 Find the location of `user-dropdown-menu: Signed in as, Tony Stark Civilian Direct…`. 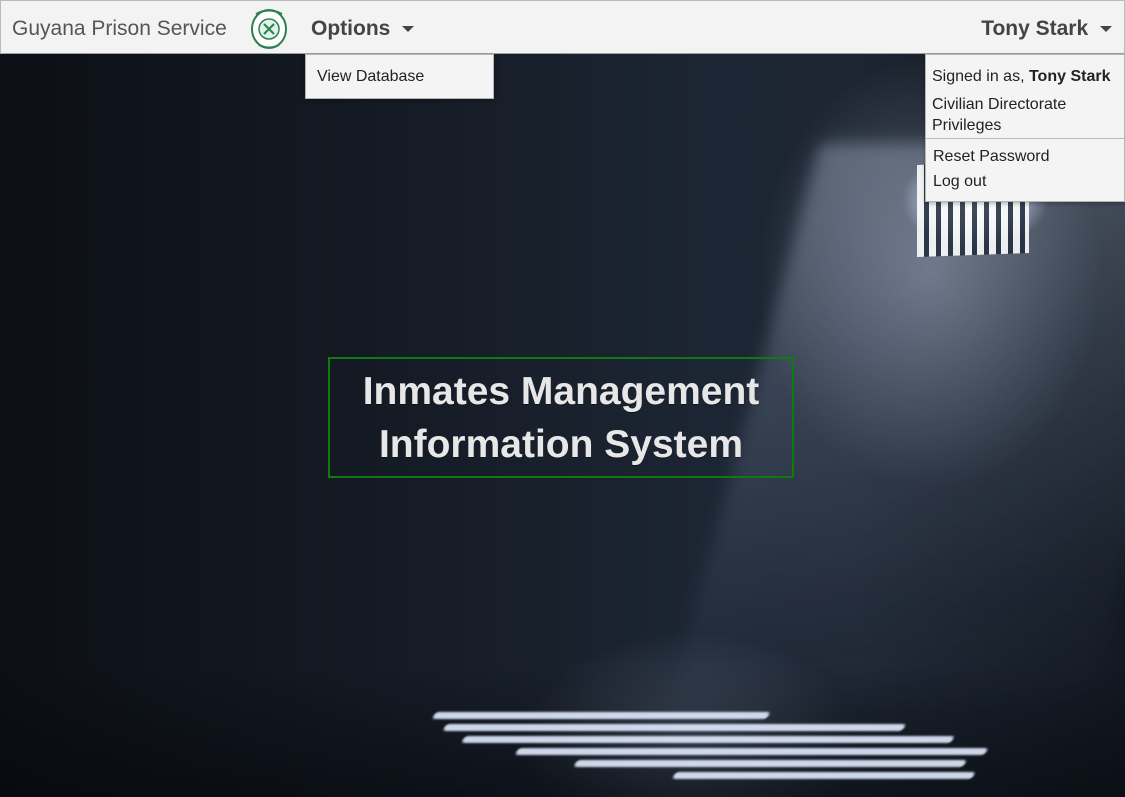

user-dropdown-menu: Signed in as, Tony Stark Civilian Direct… is located at coordinates (1025, 128).